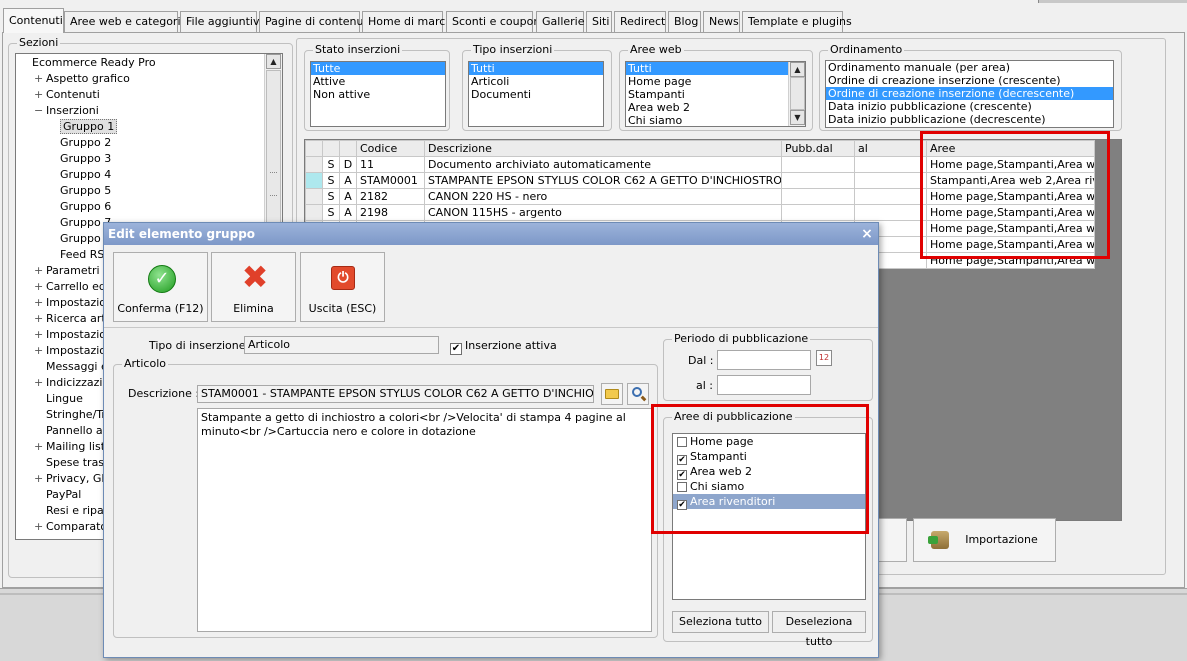 This screenshot has height=661, width=1187. What do you see at coordinates (493, 21) in the screenshot?
I see `tab-sconti-coupon: Sconti e coupon` at bounding box center [493, 21].